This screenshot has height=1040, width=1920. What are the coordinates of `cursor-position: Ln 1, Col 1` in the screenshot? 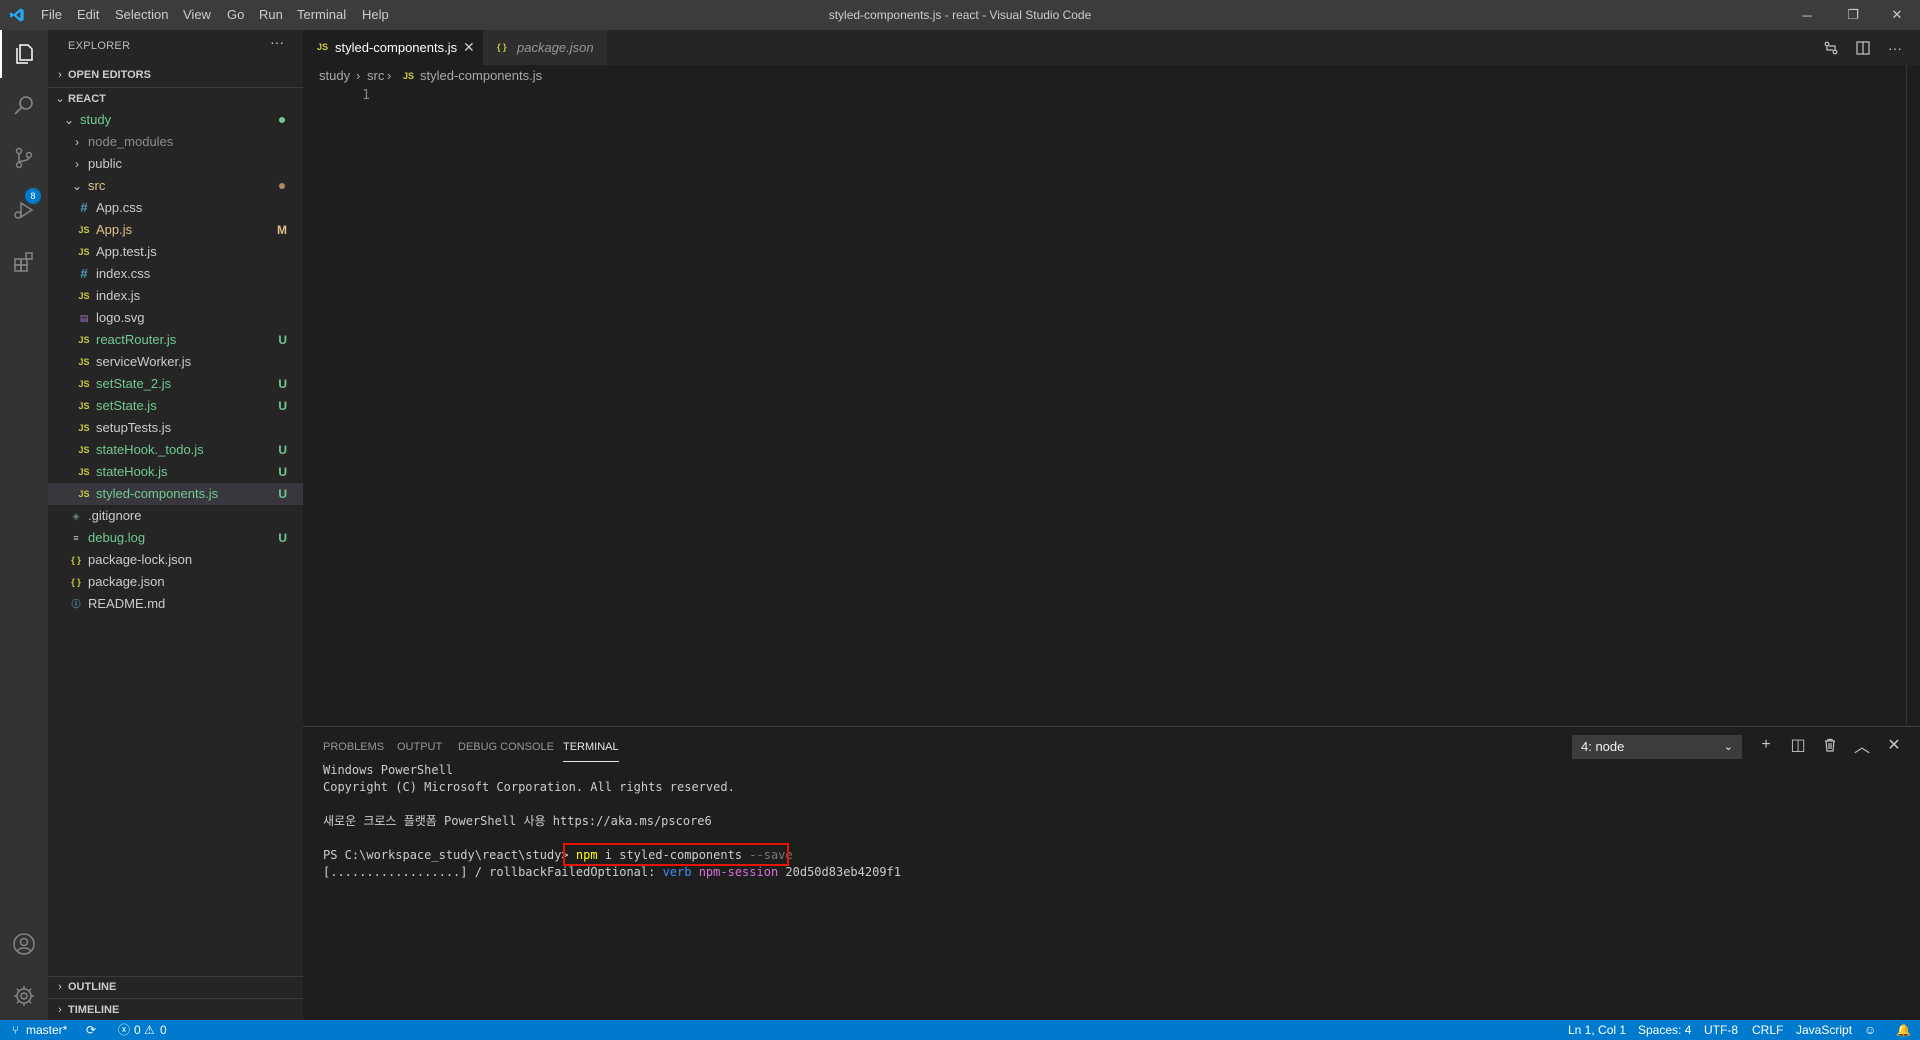 It's located at (1597, 1030).